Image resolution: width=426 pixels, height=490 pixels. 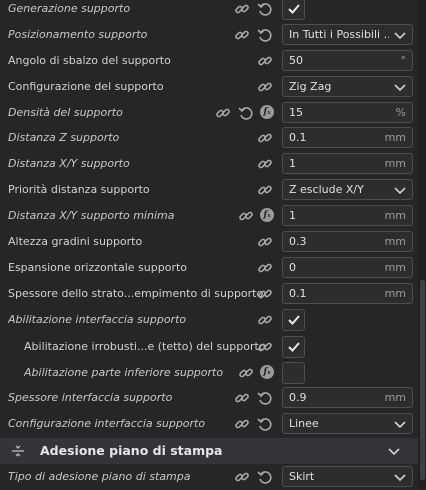 I want to click on setting-value: Z esclude X/Y, so click(x=326, y=189).